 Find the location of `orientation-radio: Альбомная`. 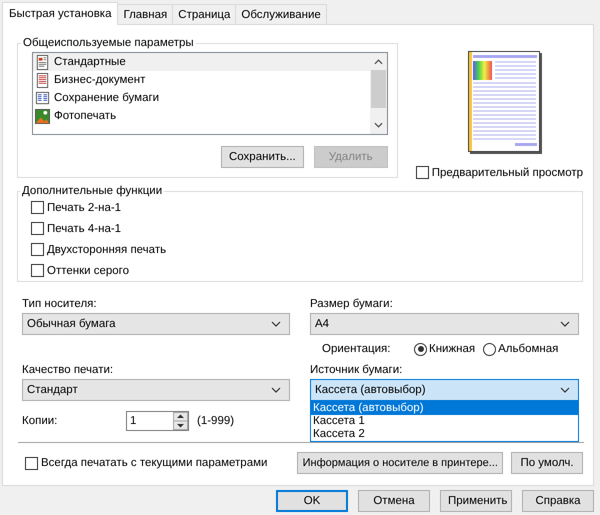

orientation-radio: Альбомная is located at coordinates (520, 349).